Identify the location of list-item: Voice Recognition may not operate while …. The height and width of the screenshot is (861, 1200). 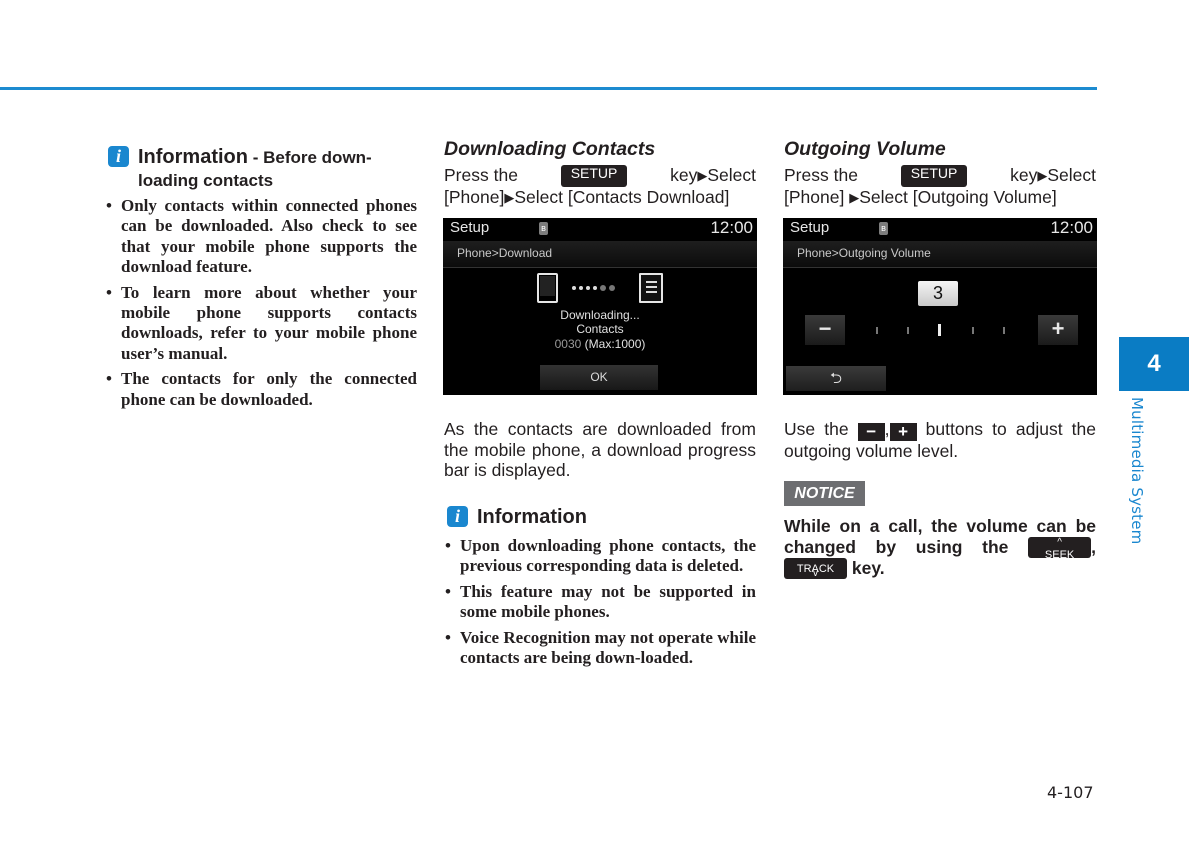
(600, 648).